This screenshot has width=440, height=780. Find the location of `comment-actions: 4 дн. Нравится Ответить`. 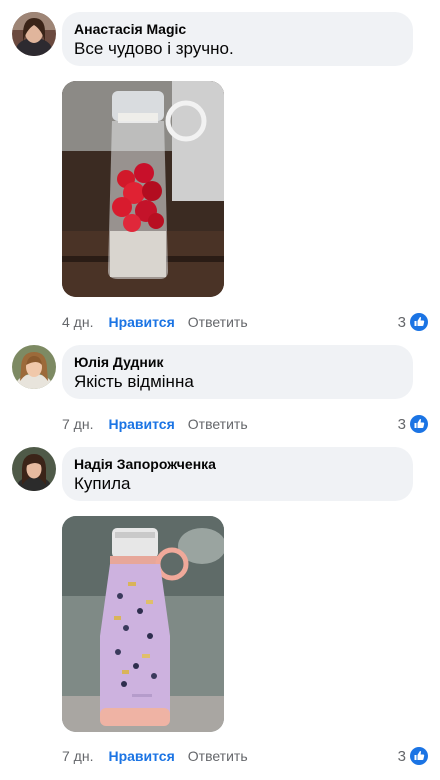

comment-actions: 4 дн. Нравится Ответить is located at coordinates (155, 322).